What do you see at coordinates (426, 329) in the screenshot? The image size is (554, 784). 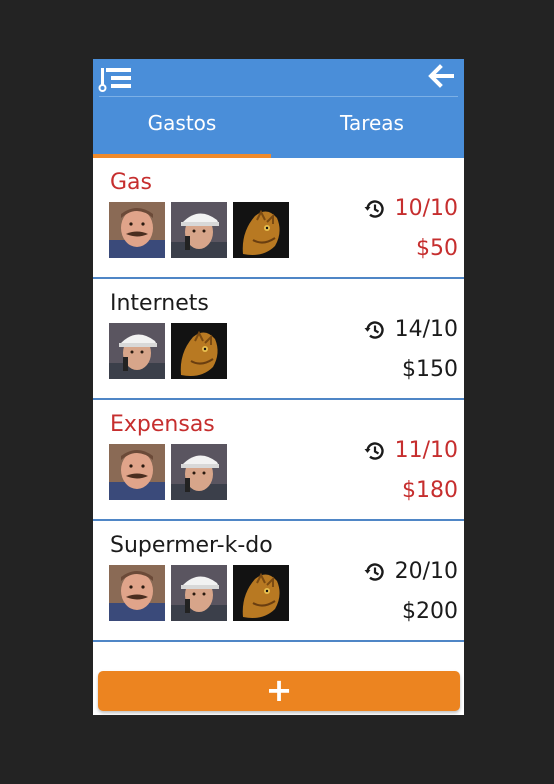 I see `due-date-text: 14/10` at bounding box center [426, 329].